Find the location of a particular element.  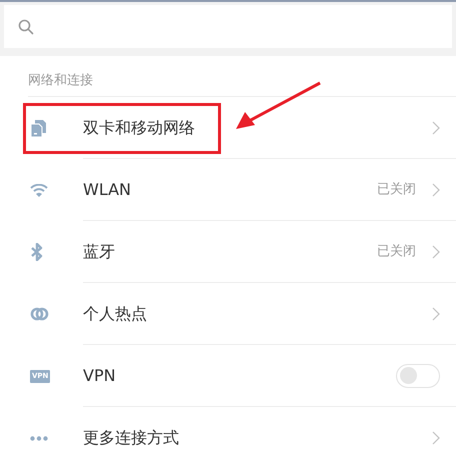

item-label: 更多连接方式 is located at coordinates (131, 438).